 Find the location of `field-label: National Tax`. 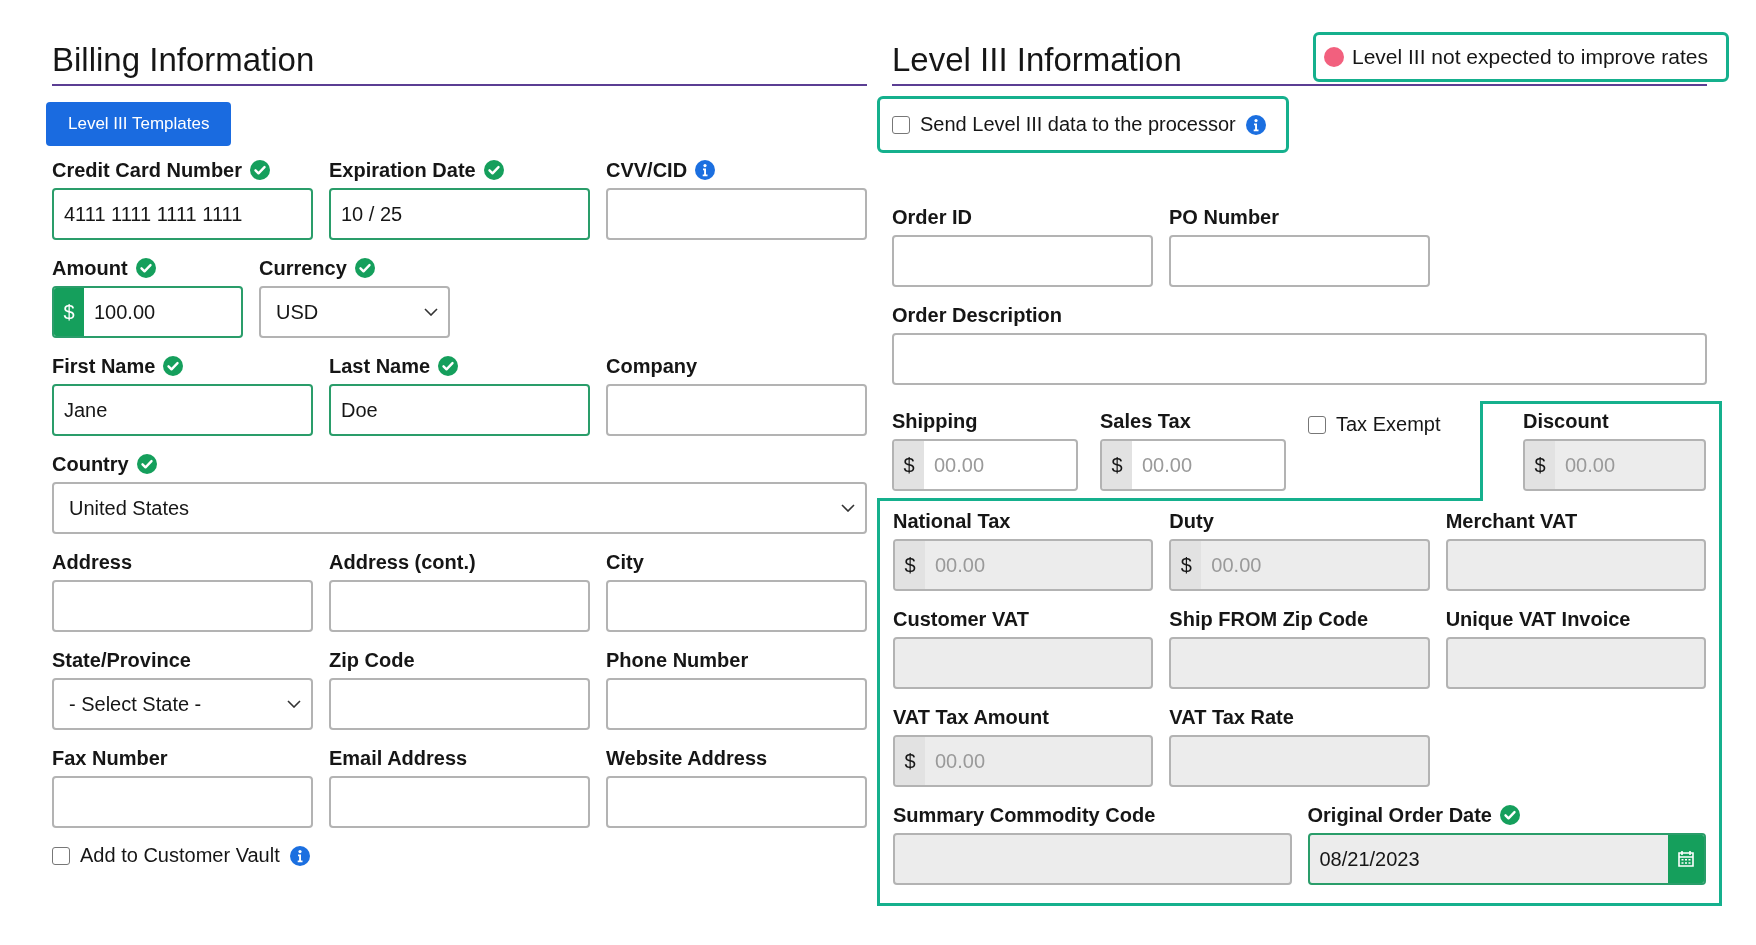

field-label: National Tax is located at coordinates (952, 521).